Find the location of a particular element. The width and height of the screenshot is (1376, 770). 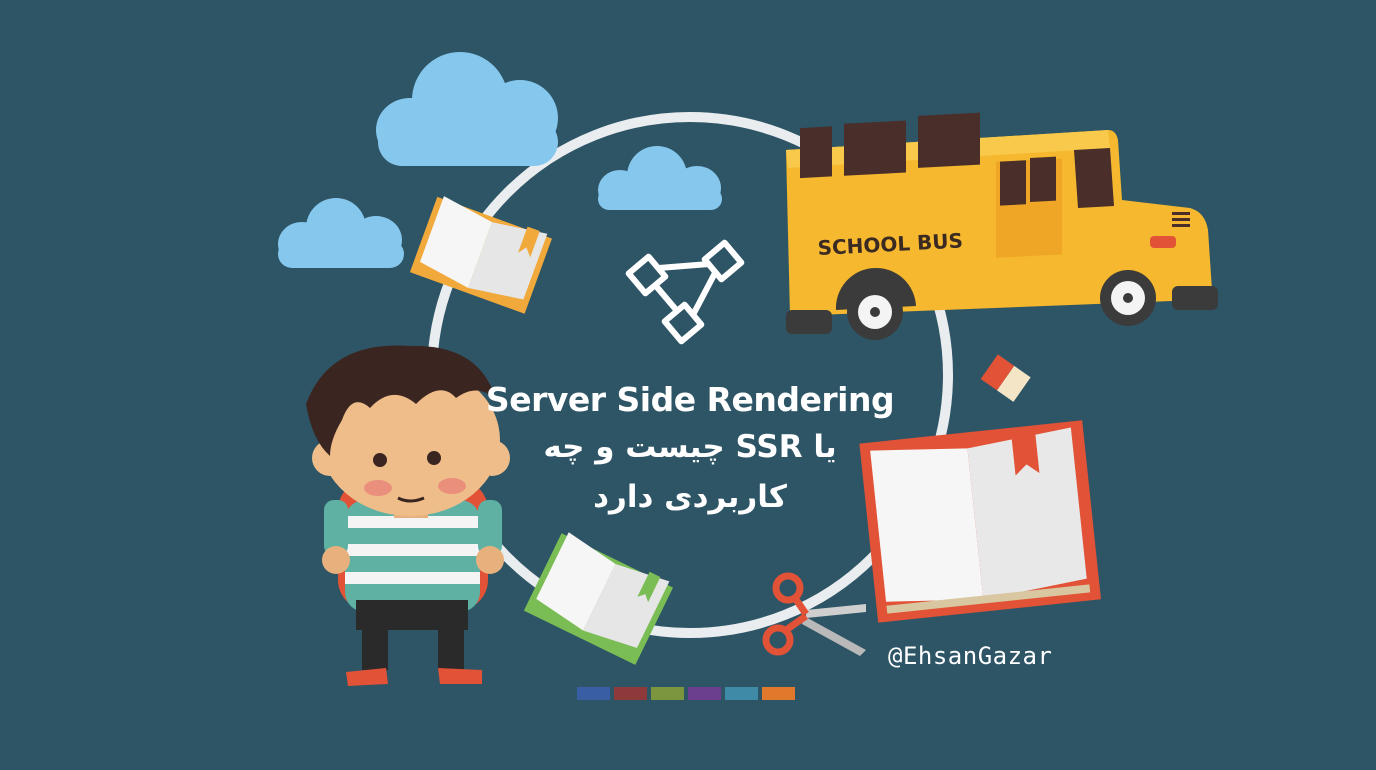

color-swatches is located at coordinates (686, 693).